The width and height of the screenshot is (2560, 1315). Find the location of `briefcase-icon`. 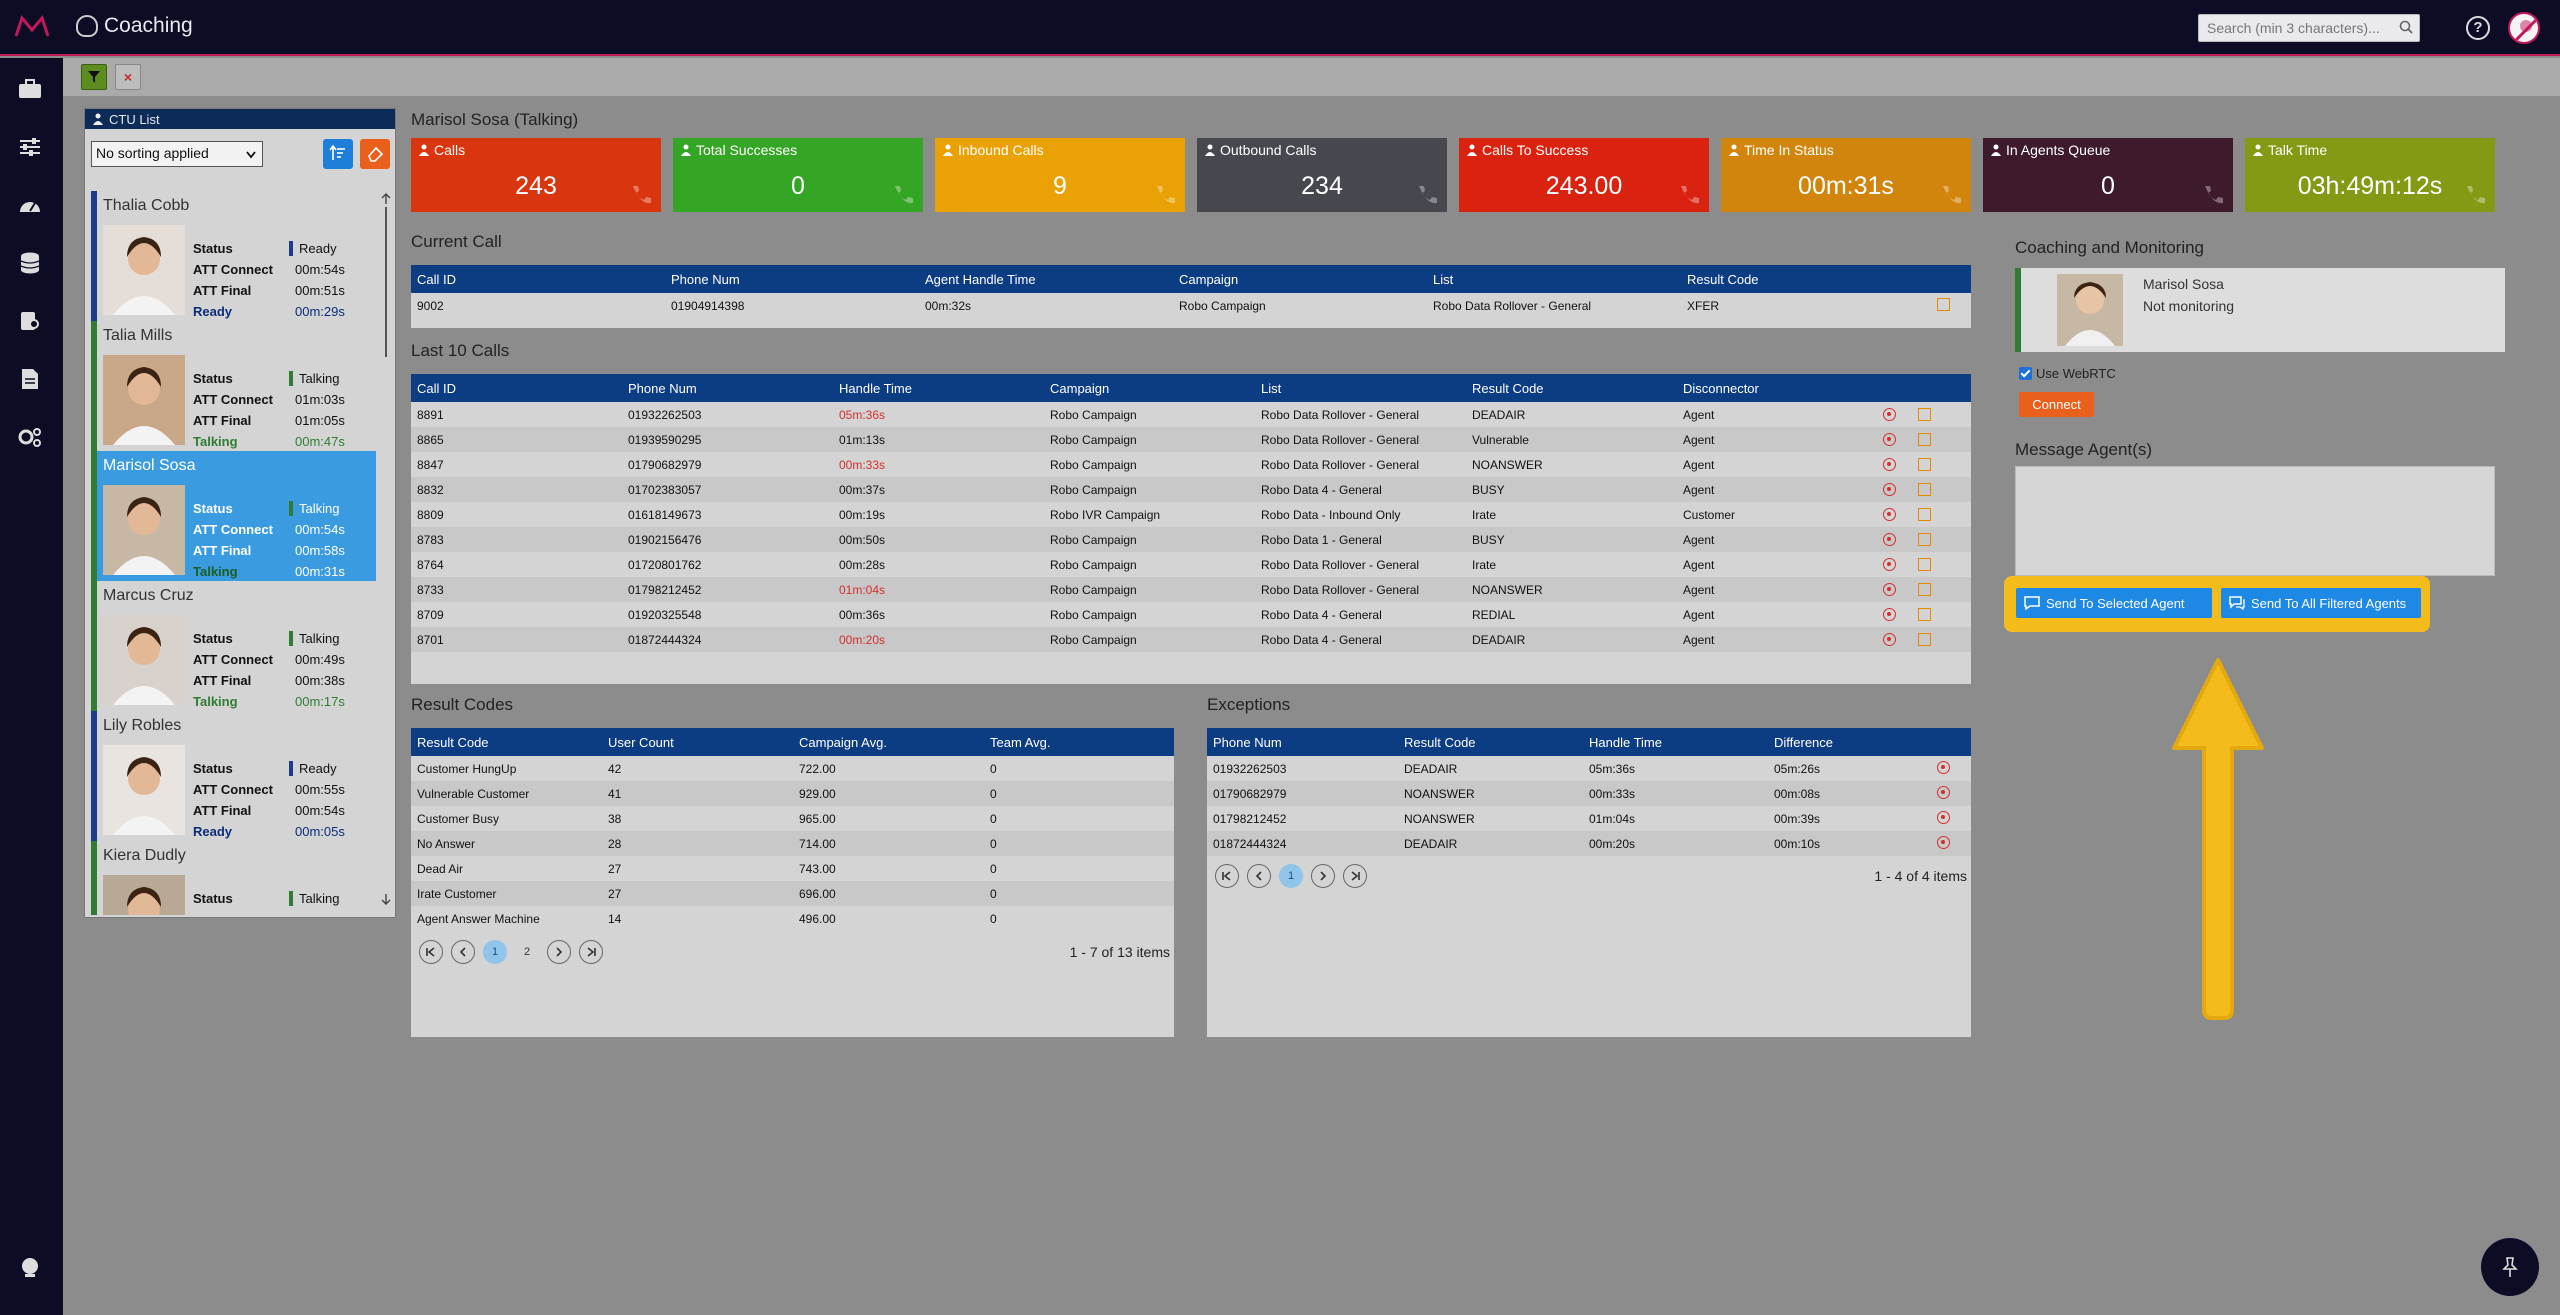

briefcase-icon is located at coordinates (30, 89).